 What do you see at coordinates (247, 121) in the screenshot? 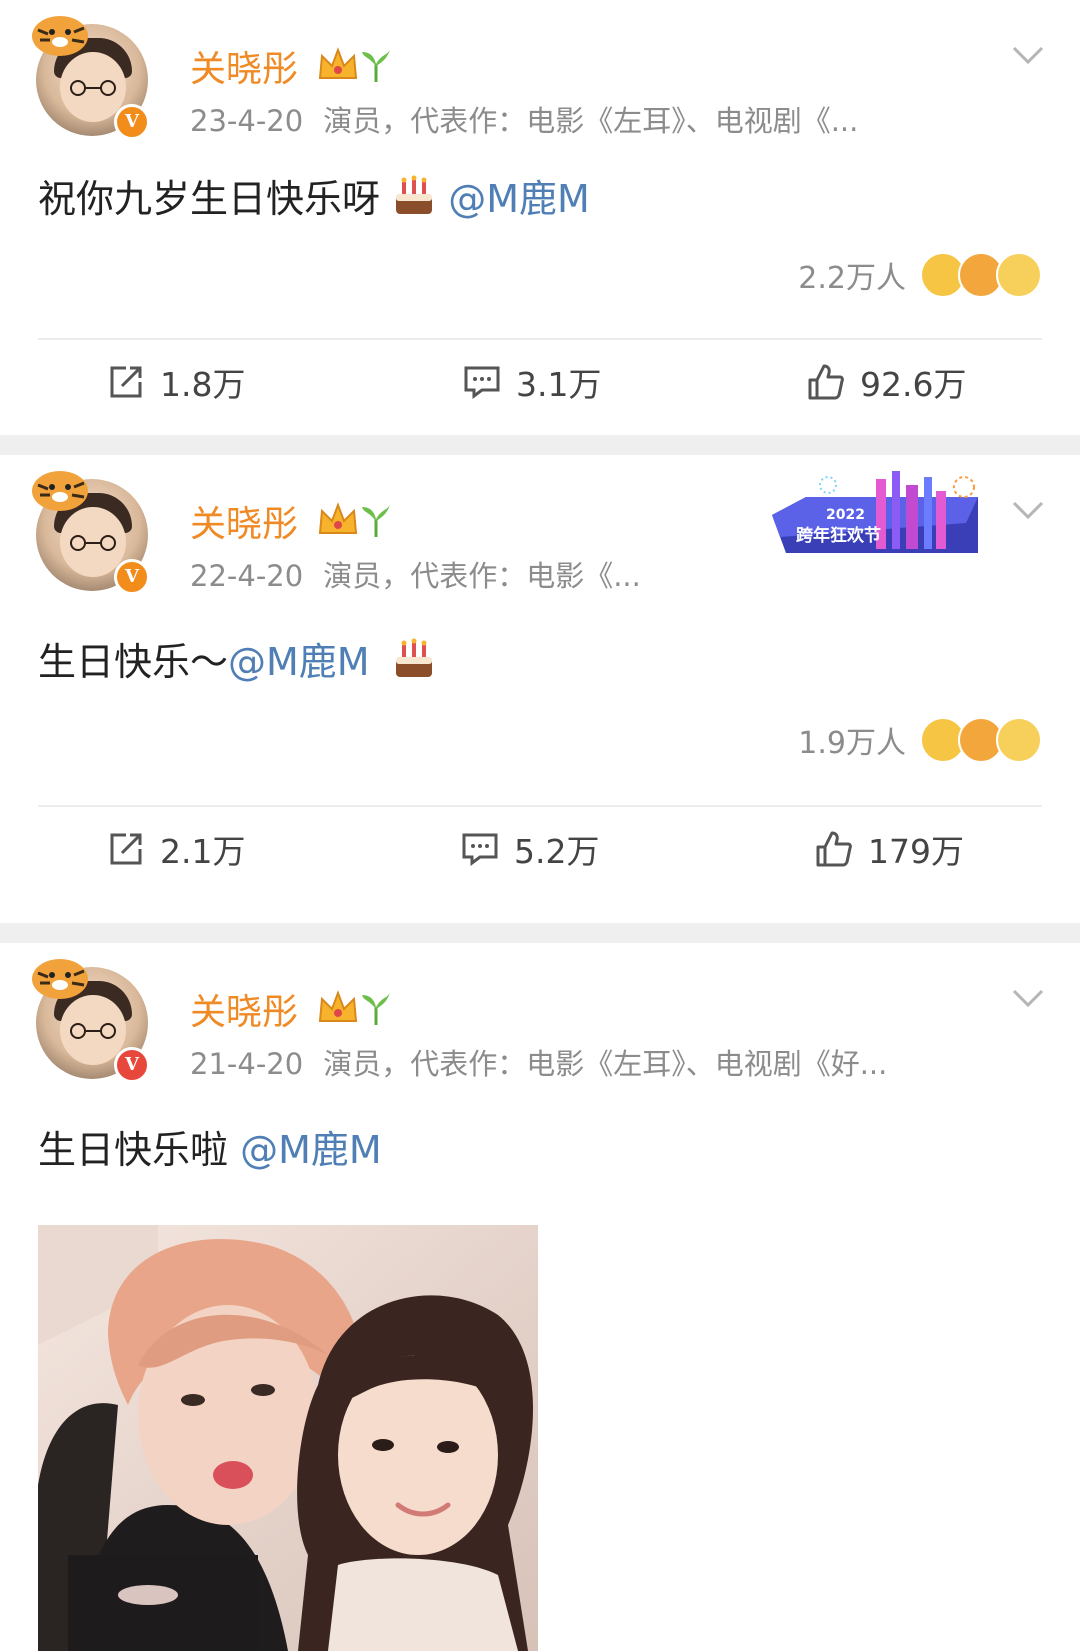
I see `post-date: 23-4-20` at bounding box center [247, 121].